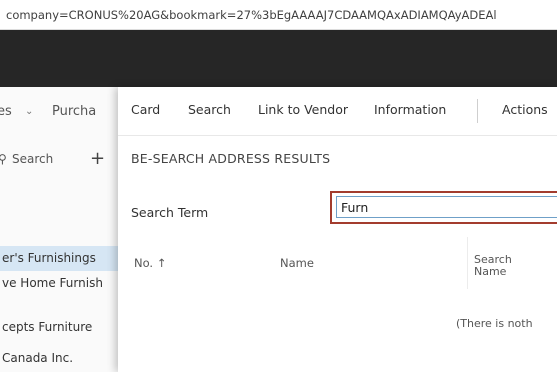 This screenshot has width=557, height=372. I want to click on list-item: er's Furnishings, so click(62, 258).